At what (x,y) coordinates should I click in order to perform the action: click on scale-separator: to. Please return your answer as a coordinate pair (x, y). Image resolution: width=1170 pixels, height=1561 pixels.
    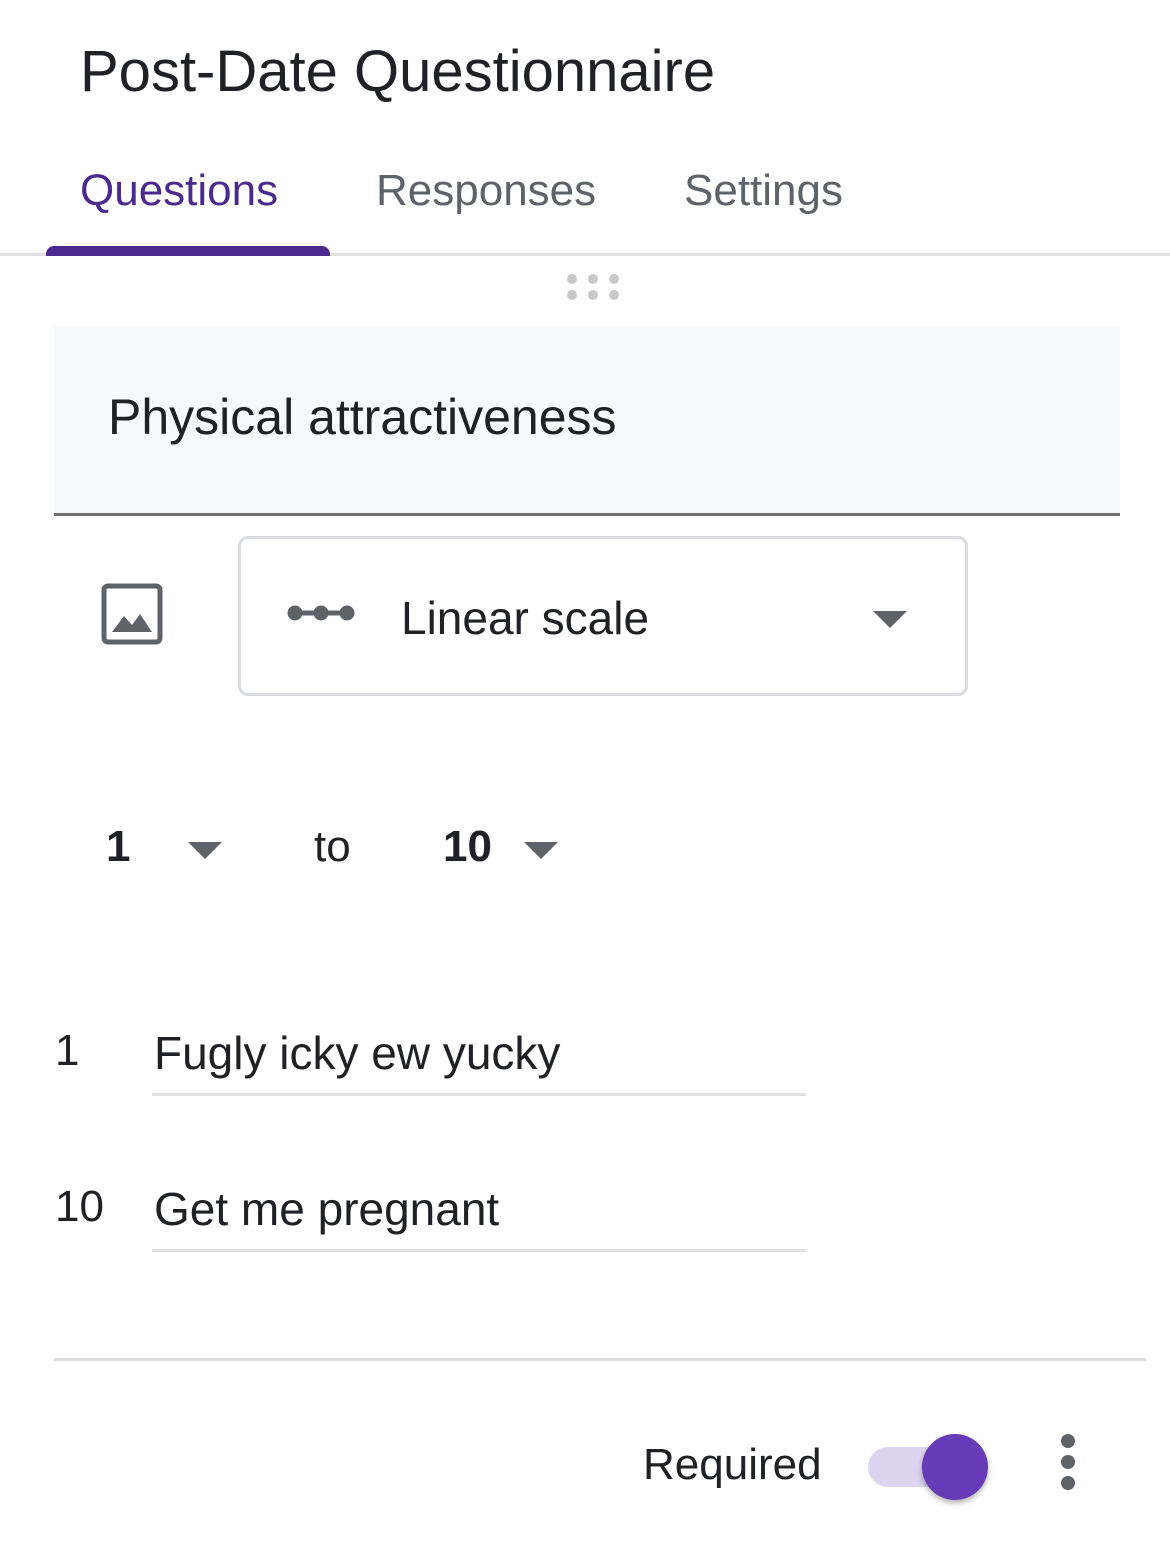
    Looking at the image, I should click on (332, 846).